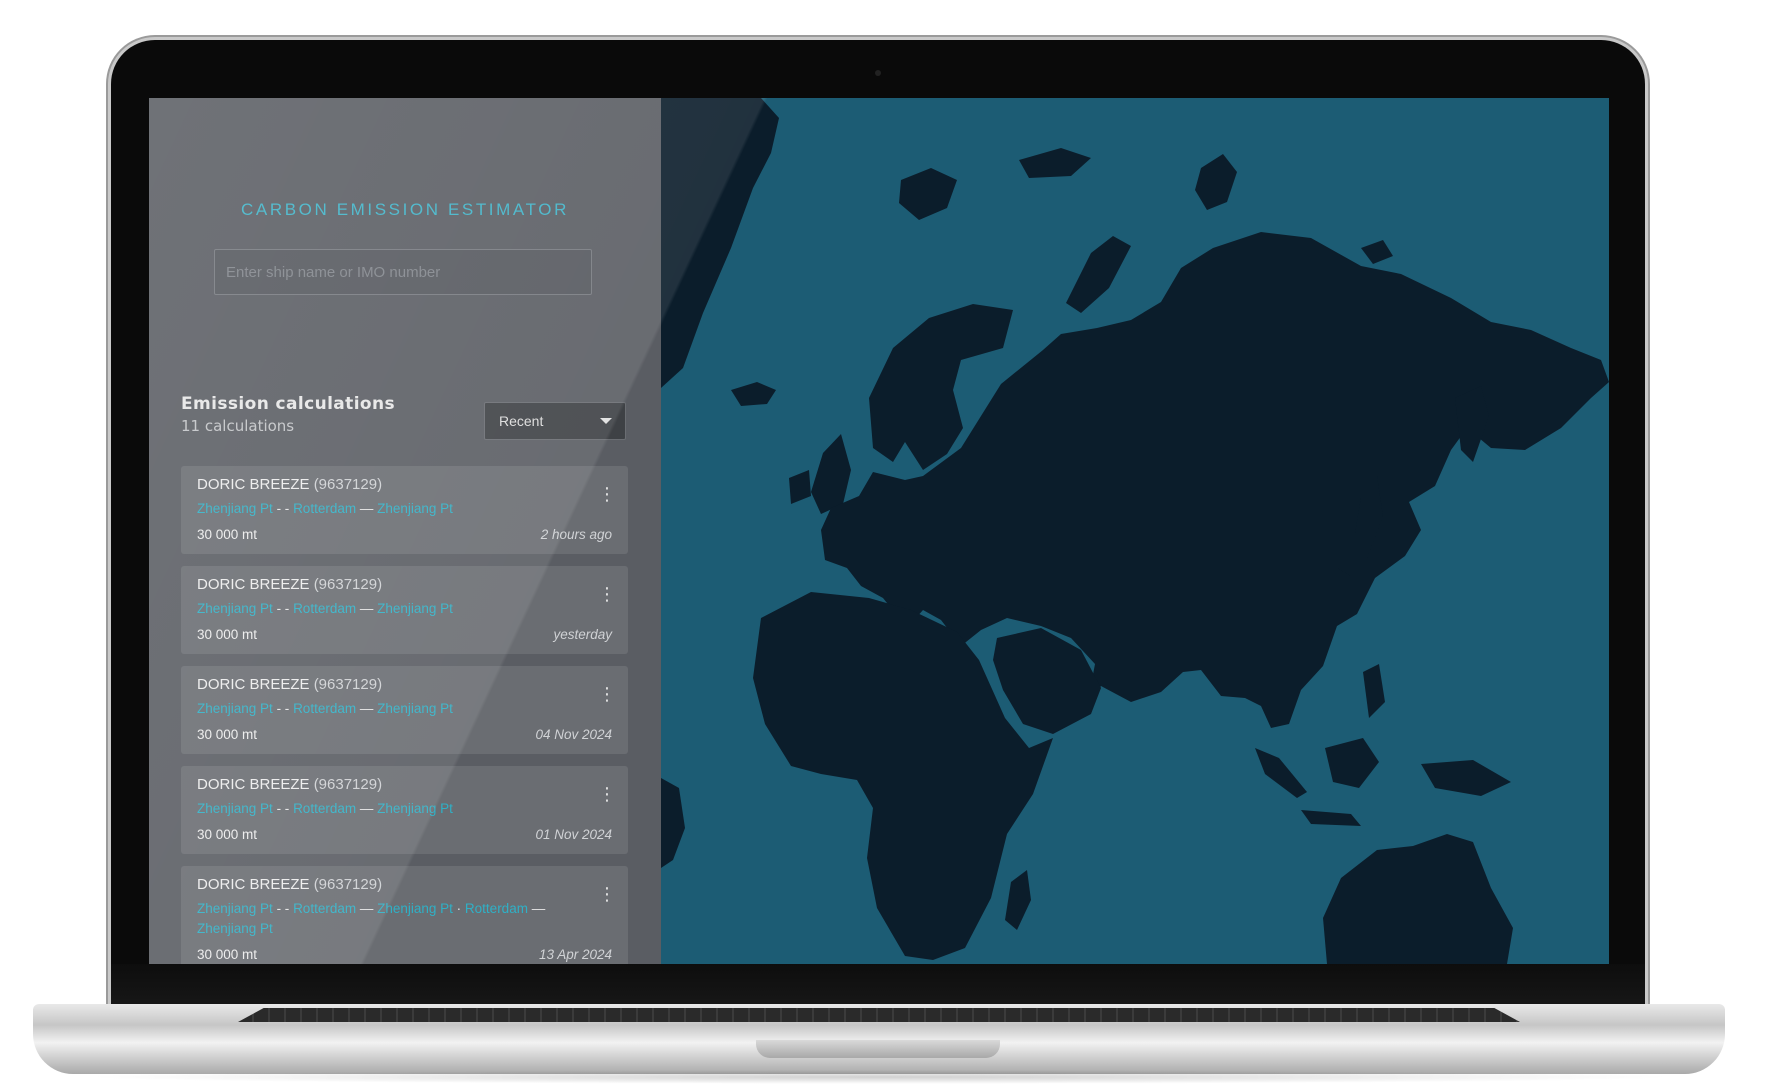  What do you see at coordinates (403, 272) in the screenshot?
I see `ship-search-input` at bounding box center [403, 272].